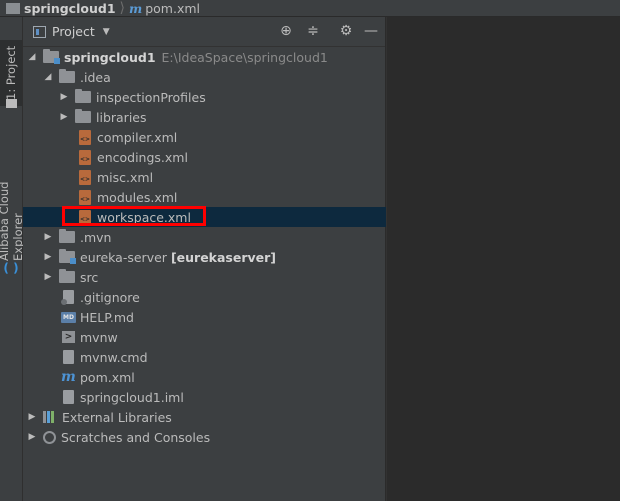 The height and width of the screenshot is (501, 620). What do you see at coordinates (50, 417) in the screenshot?
I see `libraries-icon` at bounding box center [50, 417].